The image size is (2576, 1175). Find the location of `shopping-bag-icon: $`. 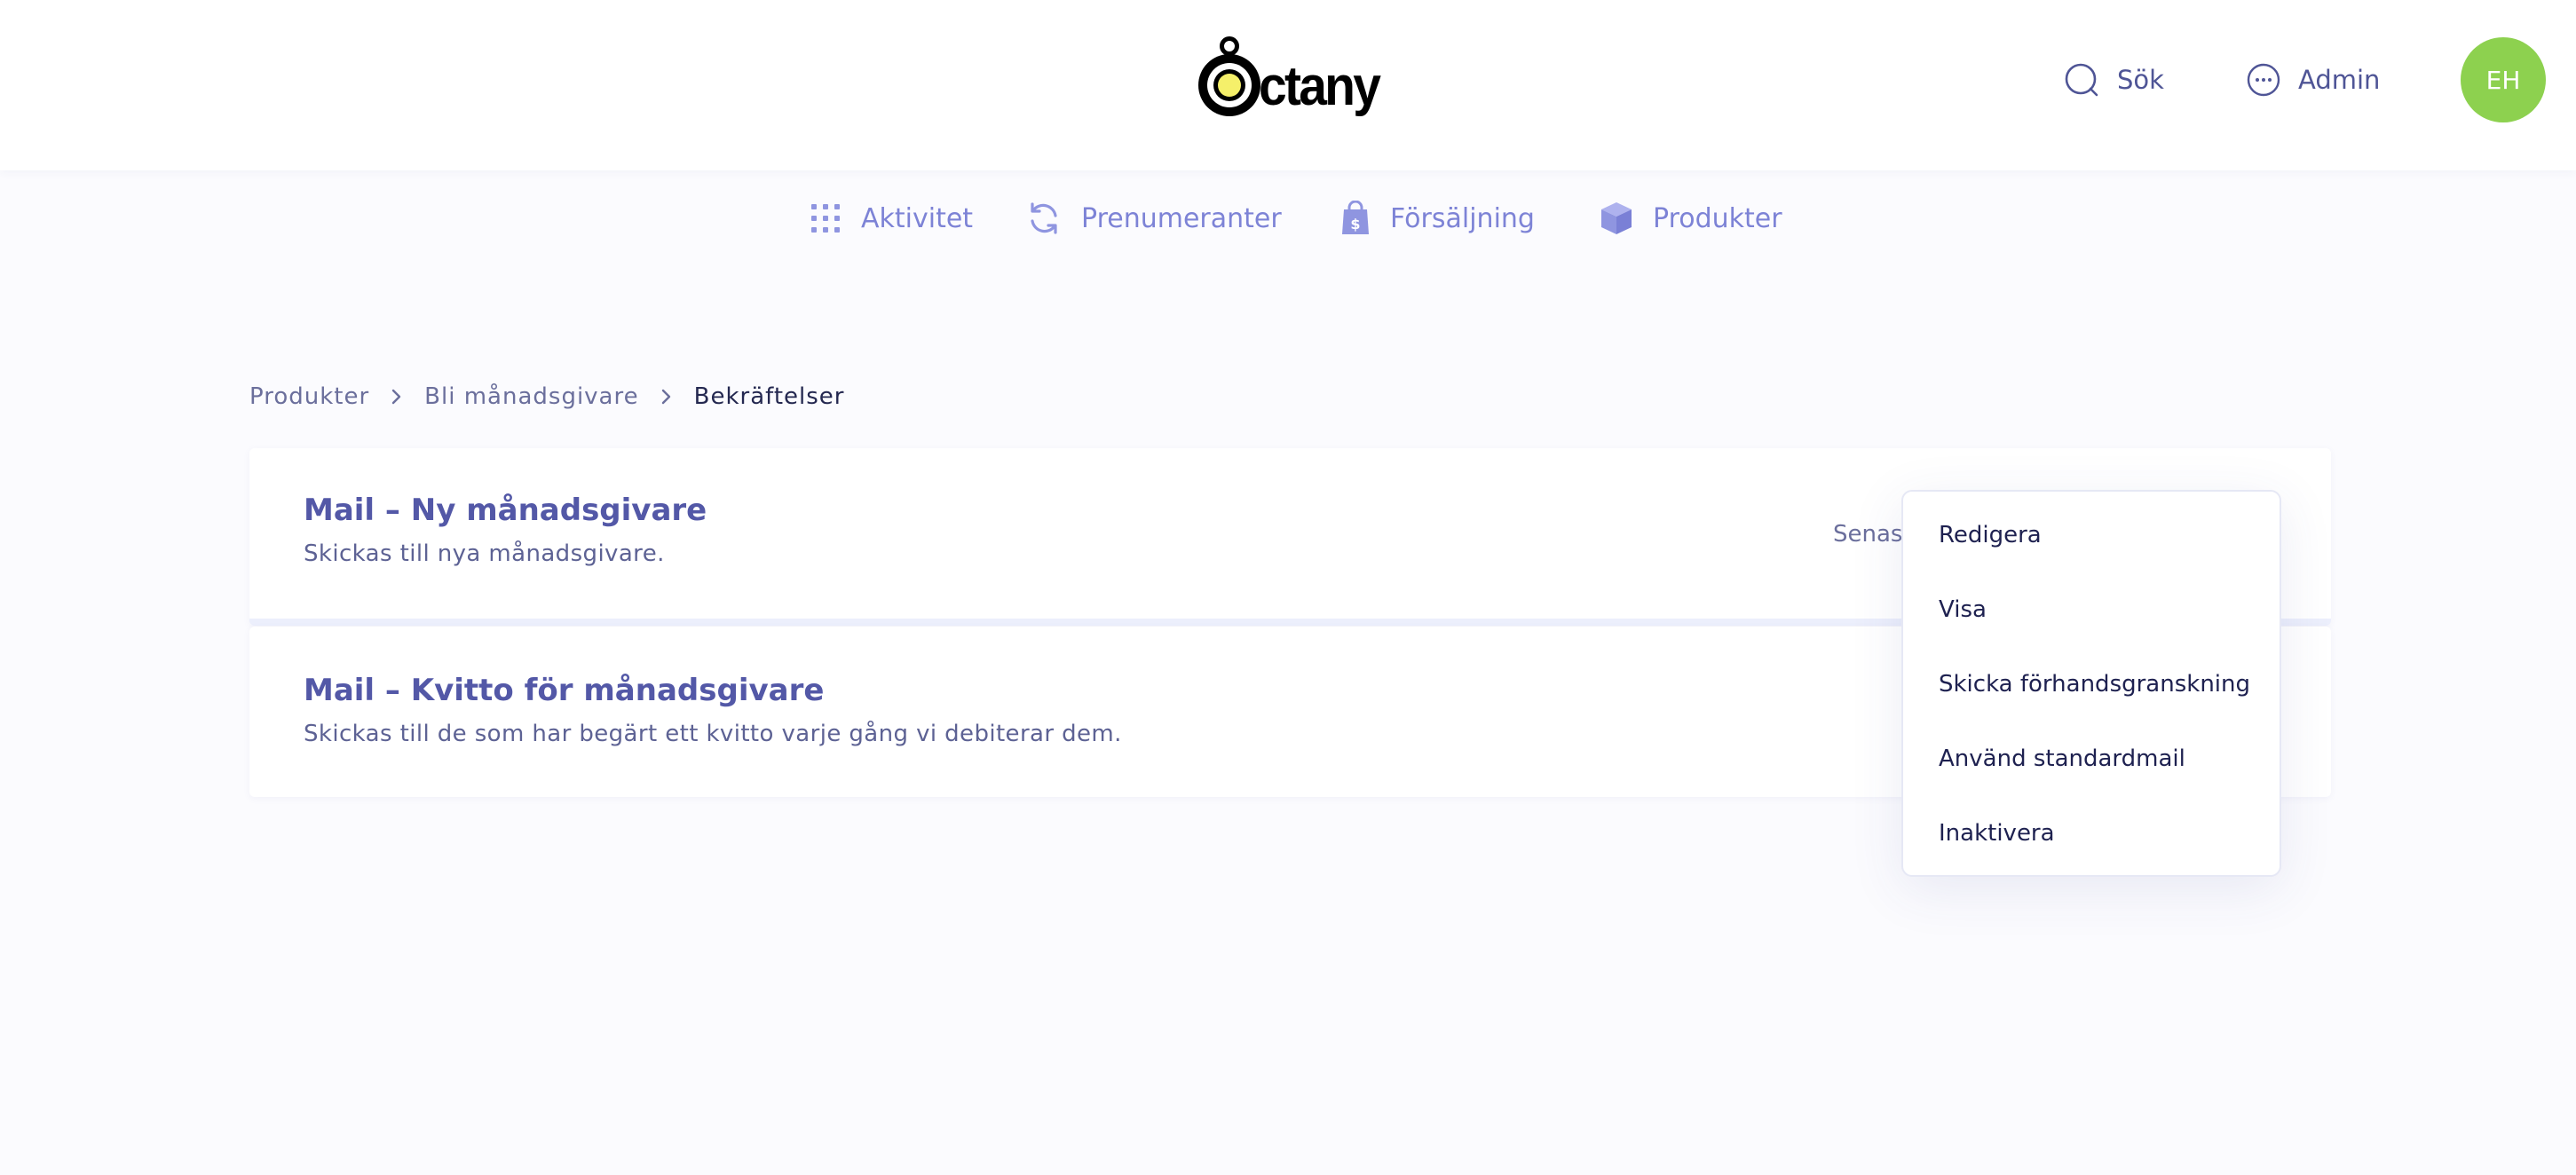

shopping-bag-icon: $ is located at coordinates (1355, 217).